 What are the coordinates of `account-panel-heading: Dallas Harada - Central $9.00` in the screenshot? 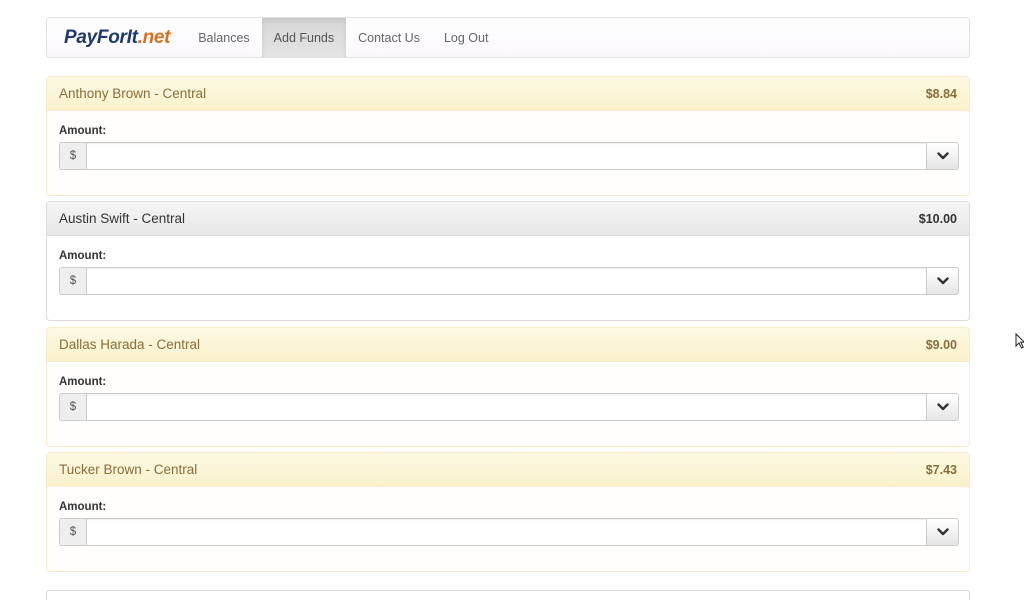 It's located at (508, 345).